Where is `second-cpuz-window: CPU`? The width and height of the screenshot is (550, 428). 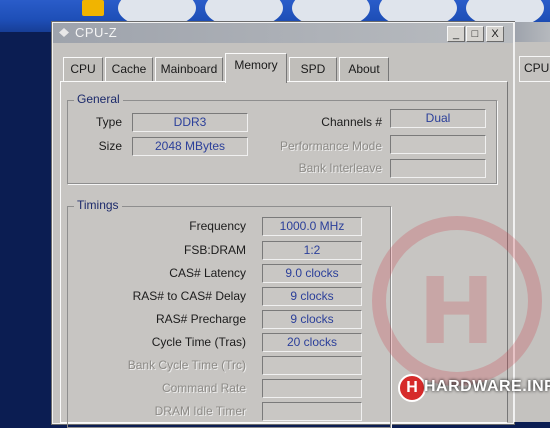 second-cpuz-window: CPU is located at coordinates (532, 222).